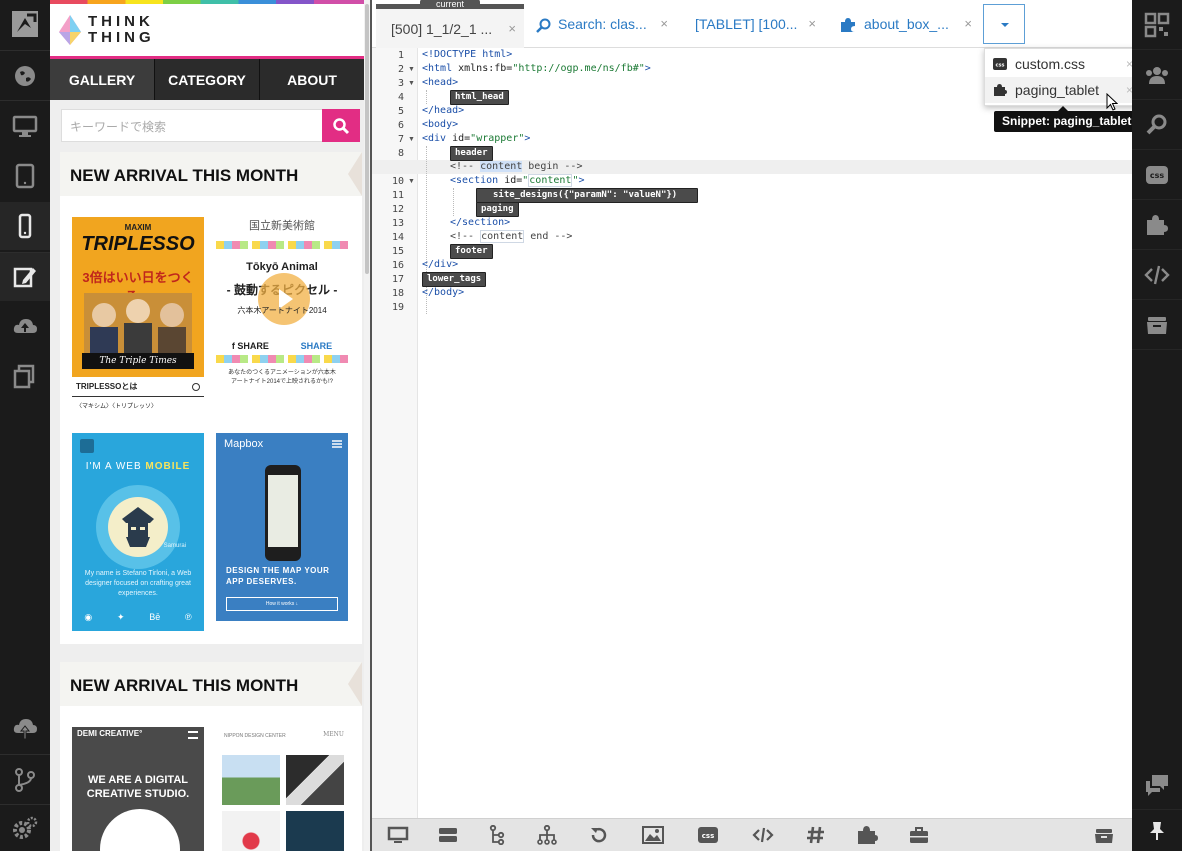  I want to click on preview-scrollbar, so click(368, 425).